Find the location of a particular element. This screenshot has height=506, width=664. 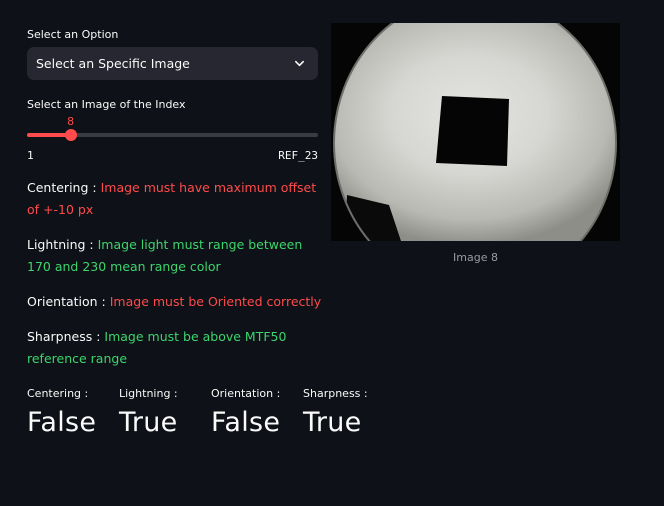

image-option-select: Select an Specific Image is located at coordinates (172, 63).